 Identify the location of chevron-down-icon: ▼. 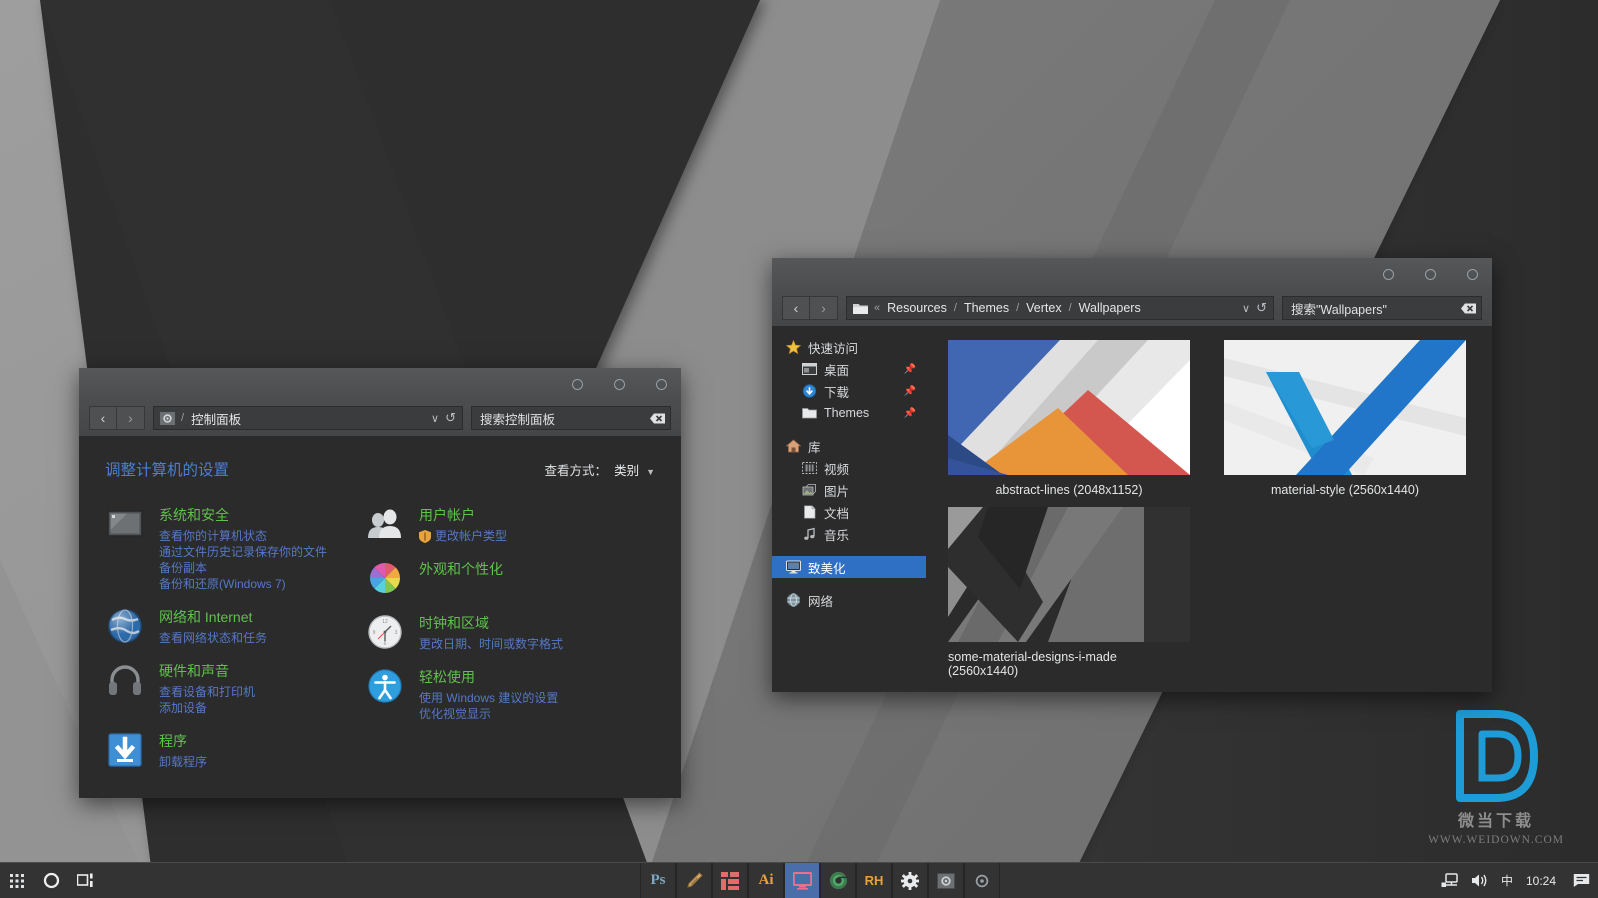
(650, 472).